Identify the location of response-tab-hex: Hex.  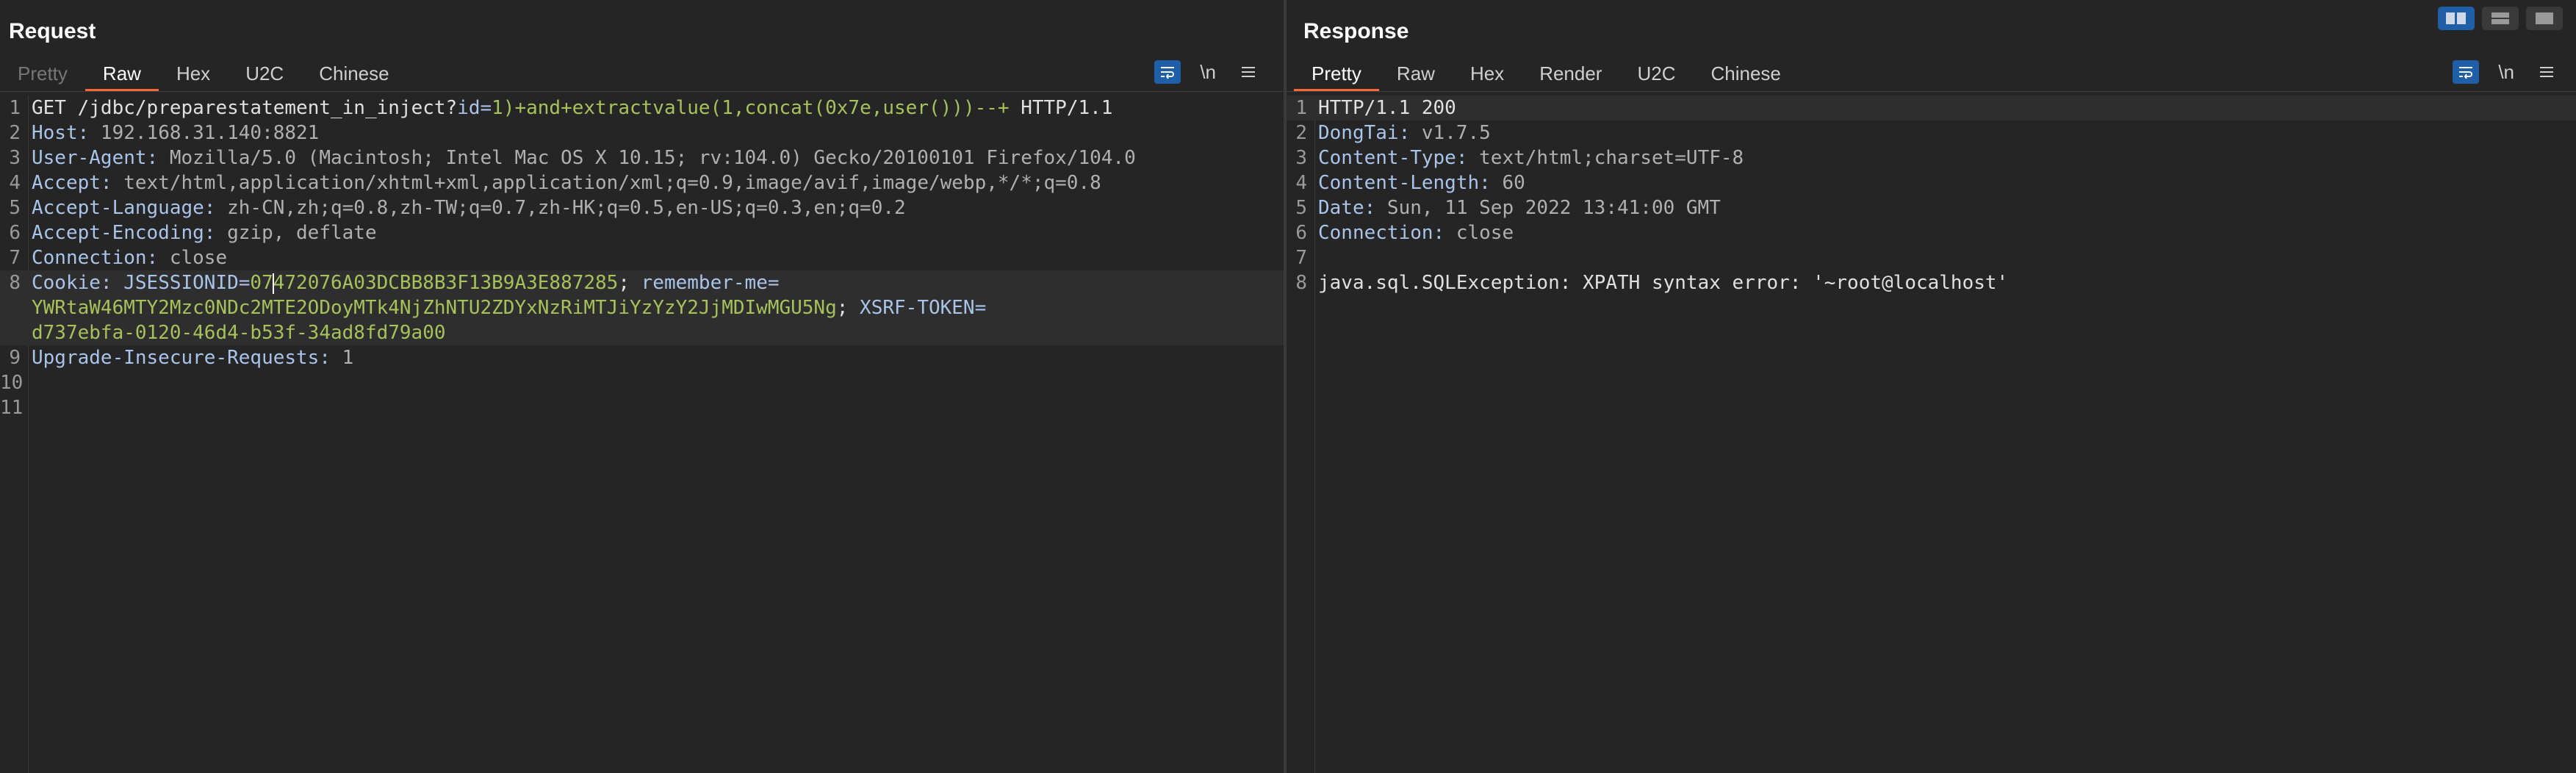
(1487, 75).